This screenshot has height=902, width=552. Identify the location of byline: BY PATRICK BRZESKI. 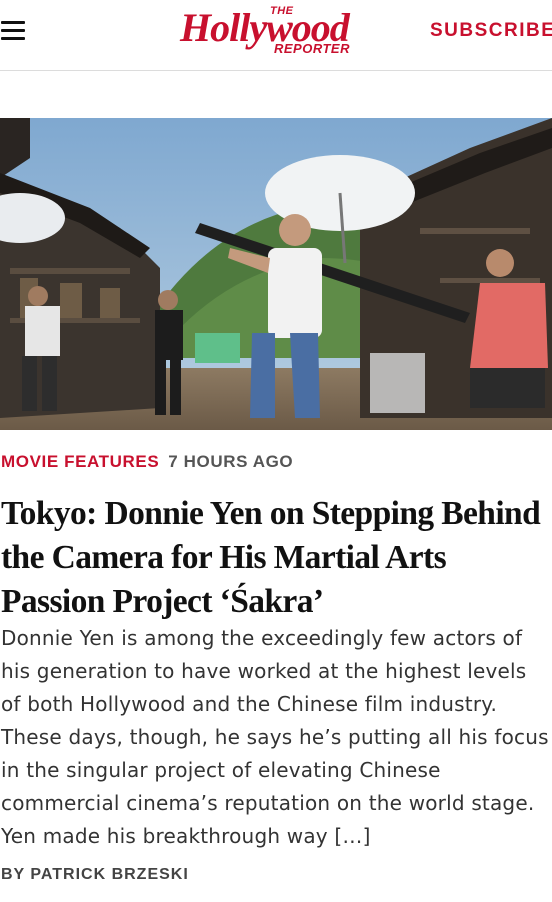
(95, 875).